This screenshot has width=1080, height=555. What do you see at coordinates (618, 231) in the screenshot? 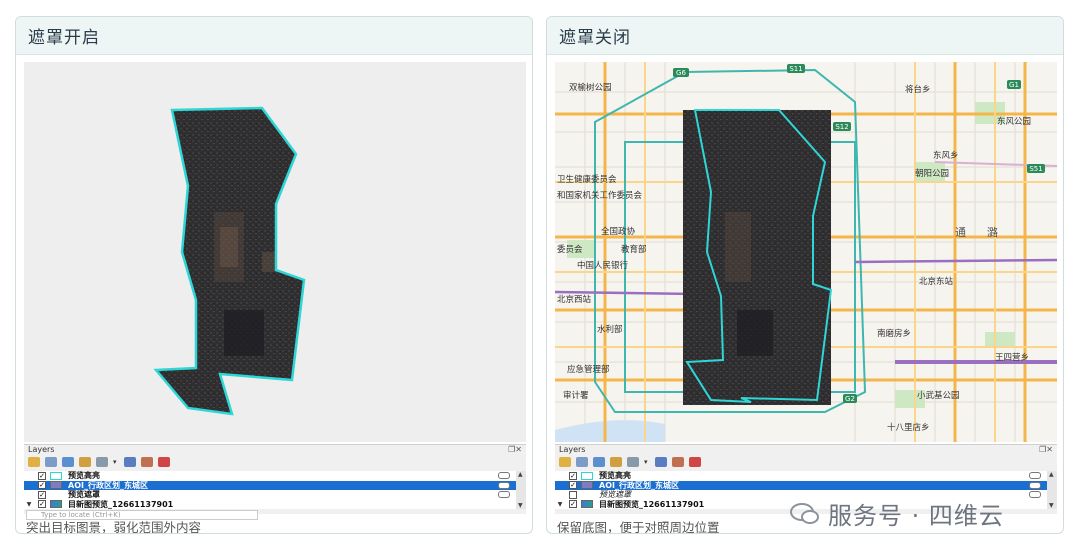
I see `map-label: 全国政协` at bounding box center [618, 231].